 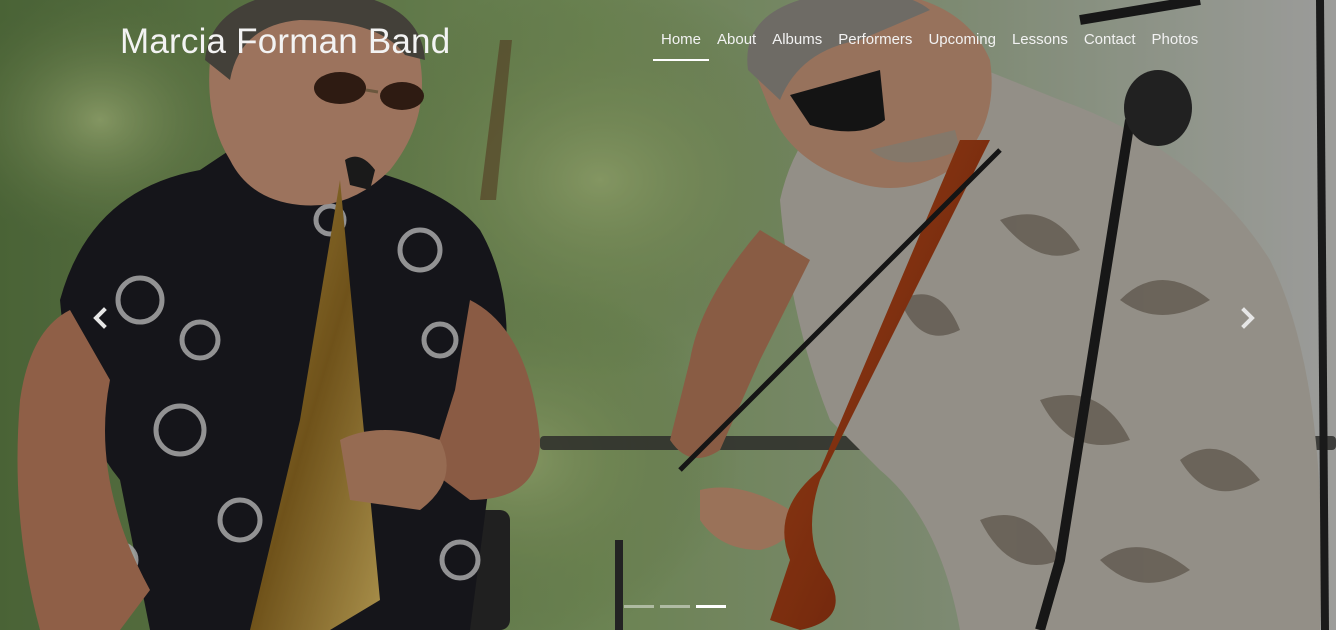 I want to click on nav-item-photos: Photos, so click(x=1175, y=42).